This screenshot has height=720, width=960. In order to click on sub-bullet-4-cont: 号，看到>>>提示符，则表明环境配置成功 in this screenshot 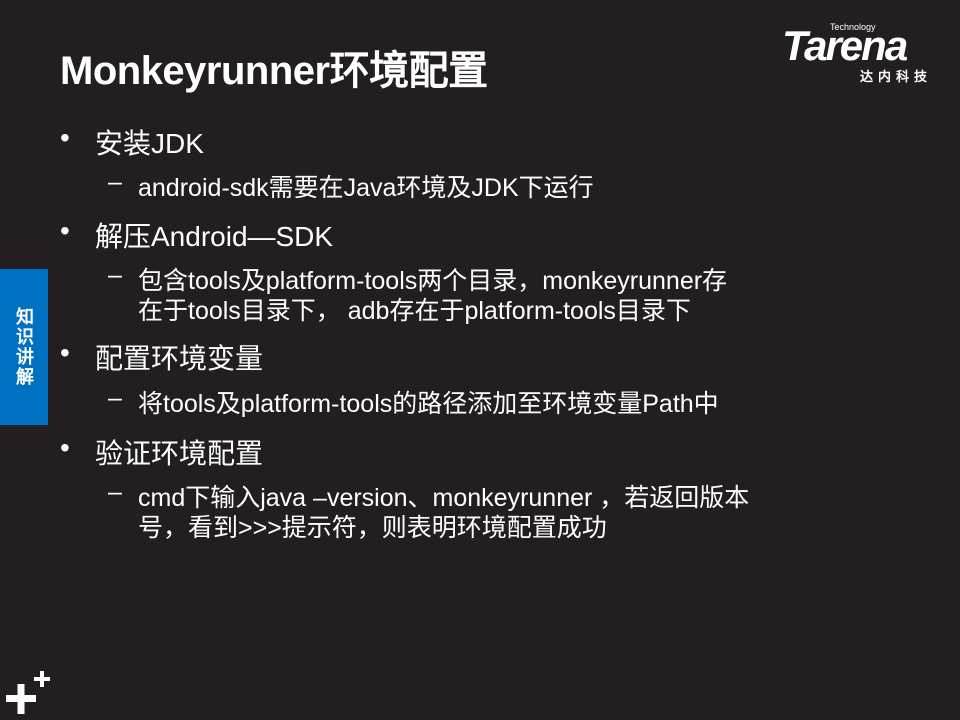, I will do `click(372, 528)`.